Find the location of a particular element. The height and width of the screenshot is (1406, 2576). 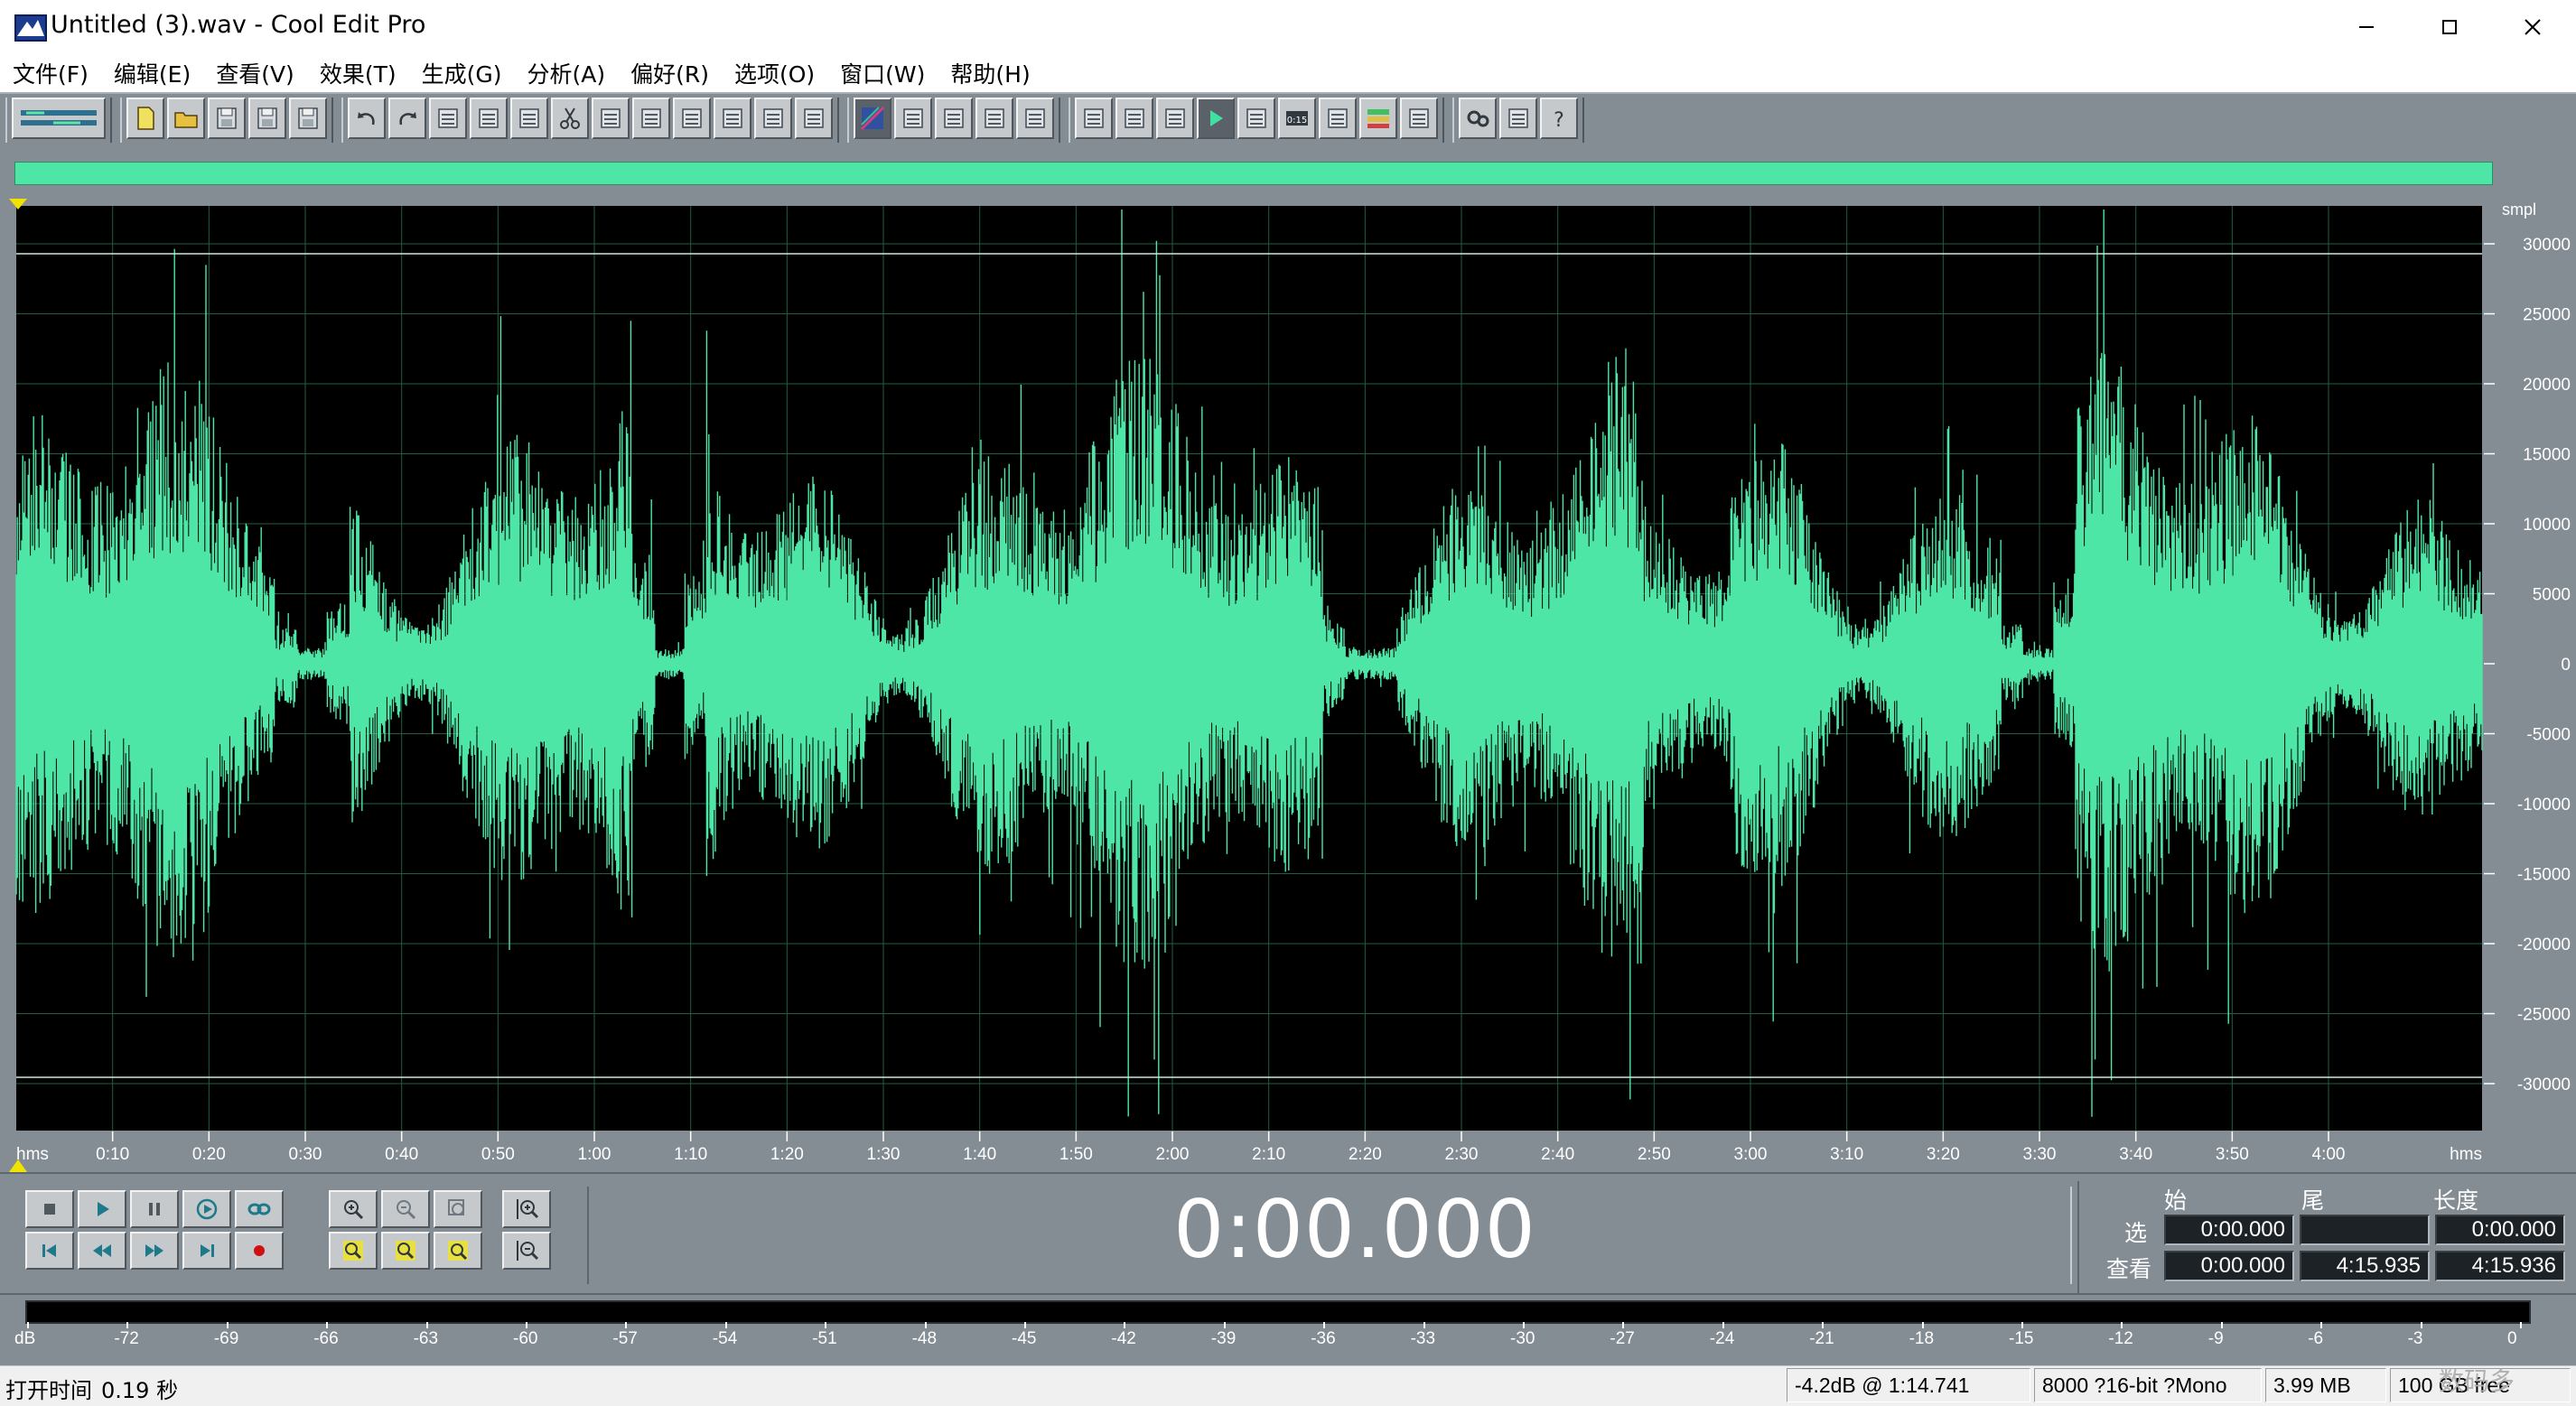

menu-window: 窗口(W) is located at coordinates (882, 73).